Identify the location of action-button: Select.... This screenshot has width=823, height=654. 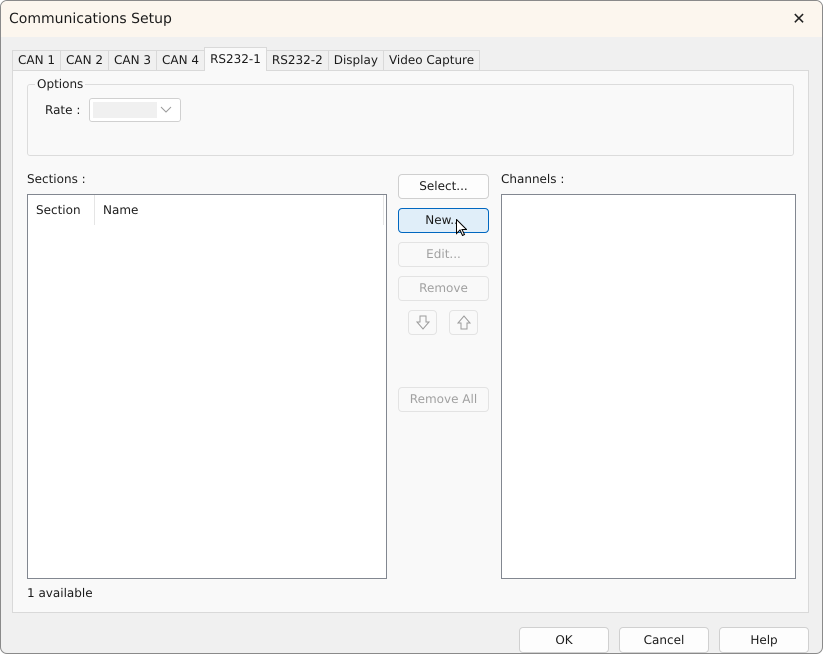
(443, 186).